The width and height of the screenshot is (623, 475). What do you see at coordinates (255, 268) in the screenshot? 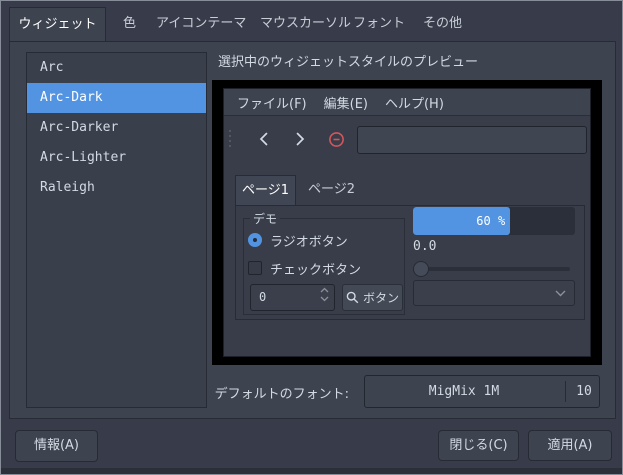
I see `check-button` at bounding box center [255, 268].